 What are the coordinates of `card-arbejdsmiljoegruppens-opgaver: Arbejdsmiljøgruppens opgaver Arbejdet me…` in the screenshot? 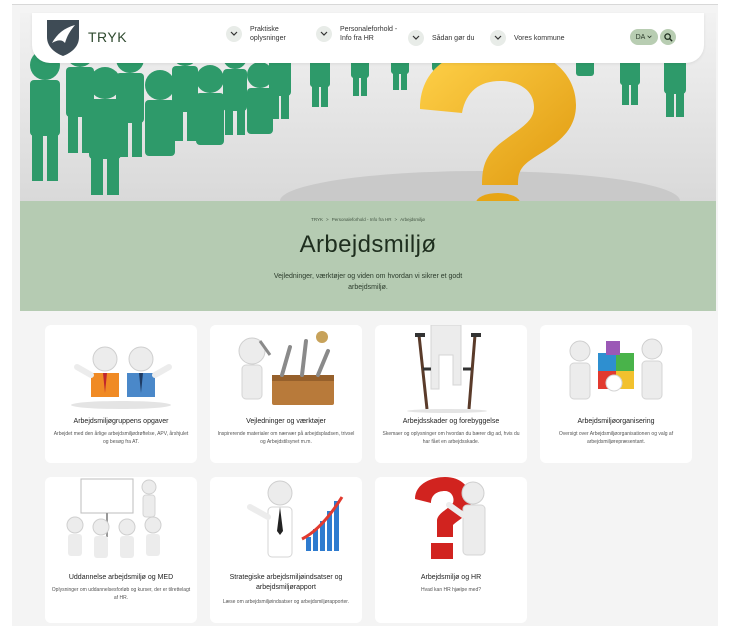 It's located at (121, 394).